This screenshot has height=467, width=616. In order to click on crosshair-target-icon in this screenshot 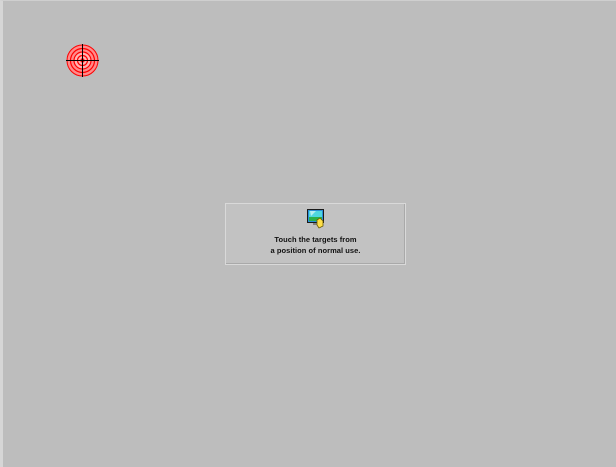, I will do `click(82, 60)`.